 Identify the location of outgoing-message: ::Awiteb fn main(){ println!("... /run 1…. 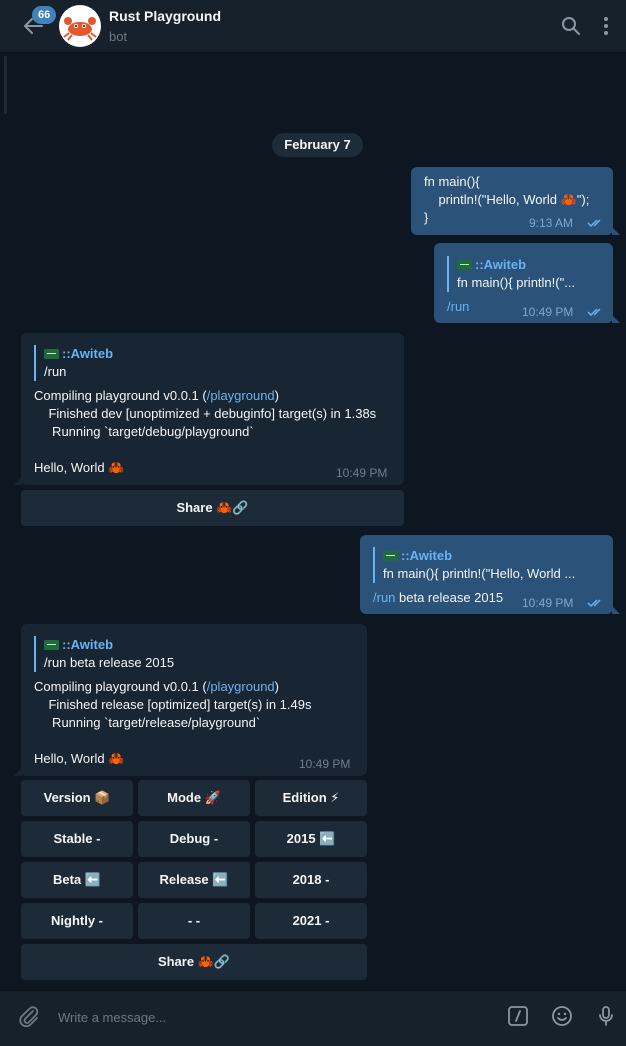
(527, 283).